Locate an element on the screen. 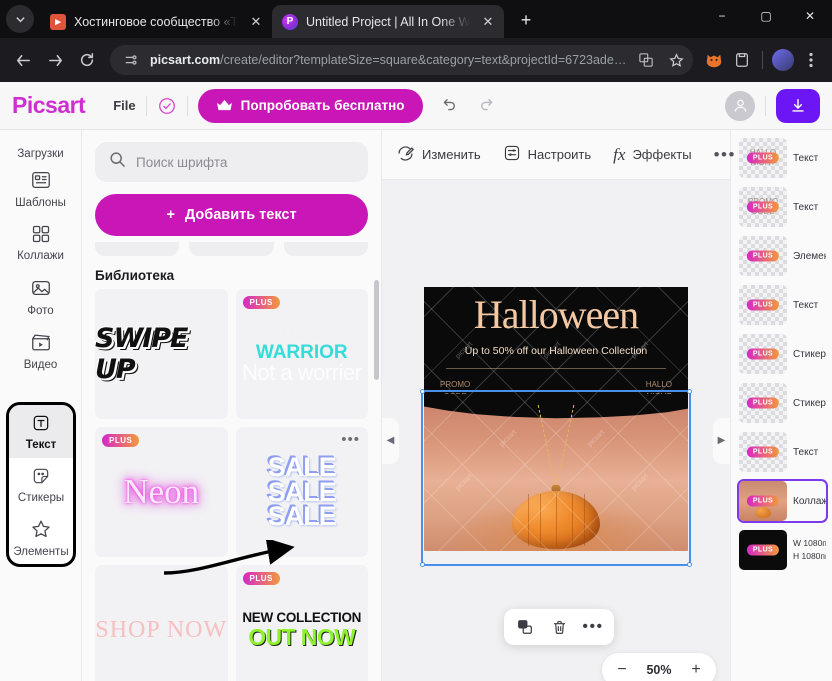 The width and height of the screenshot is (832, 681). design-subtitle: Up to 50% off our Halloween Collection is located at coordinates (556, 351).